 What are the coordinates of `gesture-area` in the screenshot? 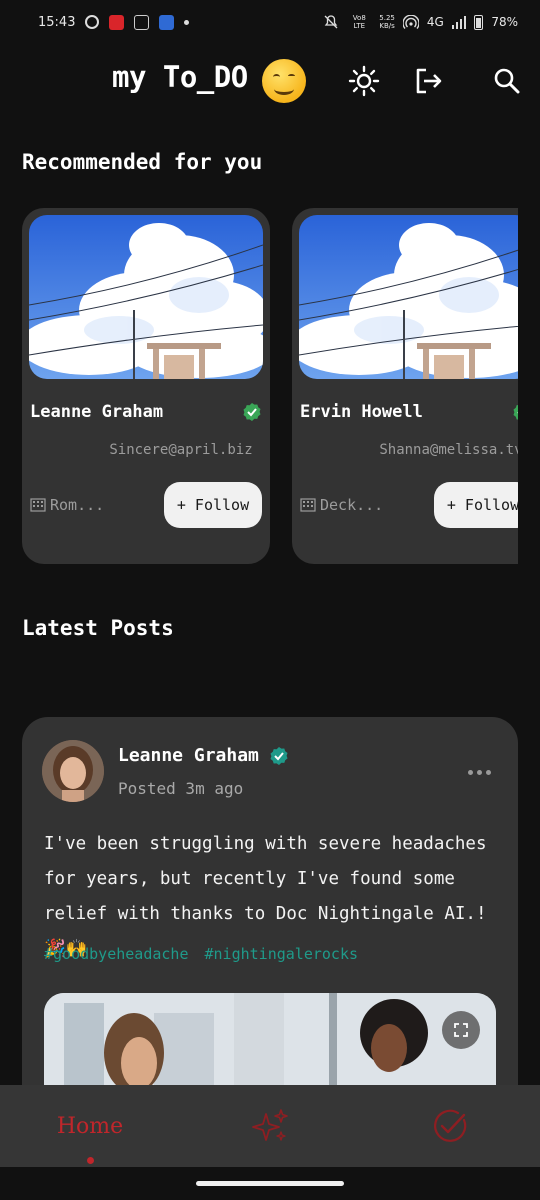 It's located at (270, 1183).